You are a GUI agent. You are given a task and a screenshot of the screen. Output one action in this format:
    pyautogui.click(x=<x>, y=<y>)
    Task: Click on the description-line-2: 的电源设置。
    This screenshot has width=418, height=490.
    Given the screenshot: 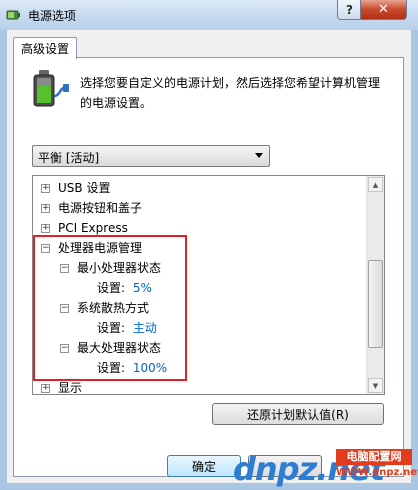 What is the action you would take?
    pyautogui.click(x=116, y=103)
    